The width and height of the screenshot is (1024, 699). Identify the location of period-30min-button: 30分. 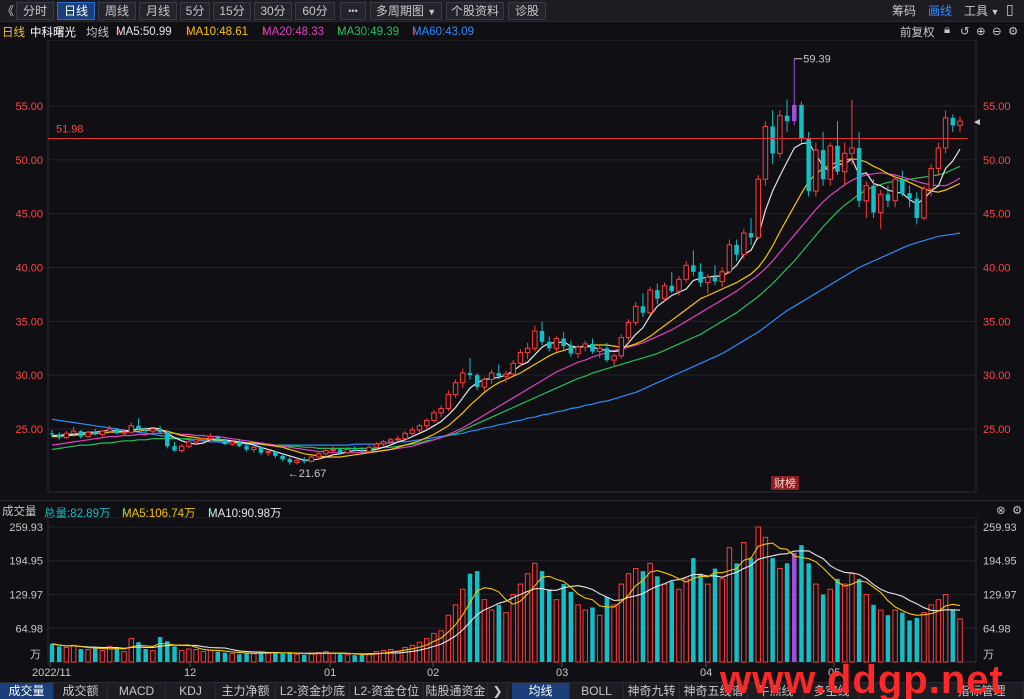
(273, 11).